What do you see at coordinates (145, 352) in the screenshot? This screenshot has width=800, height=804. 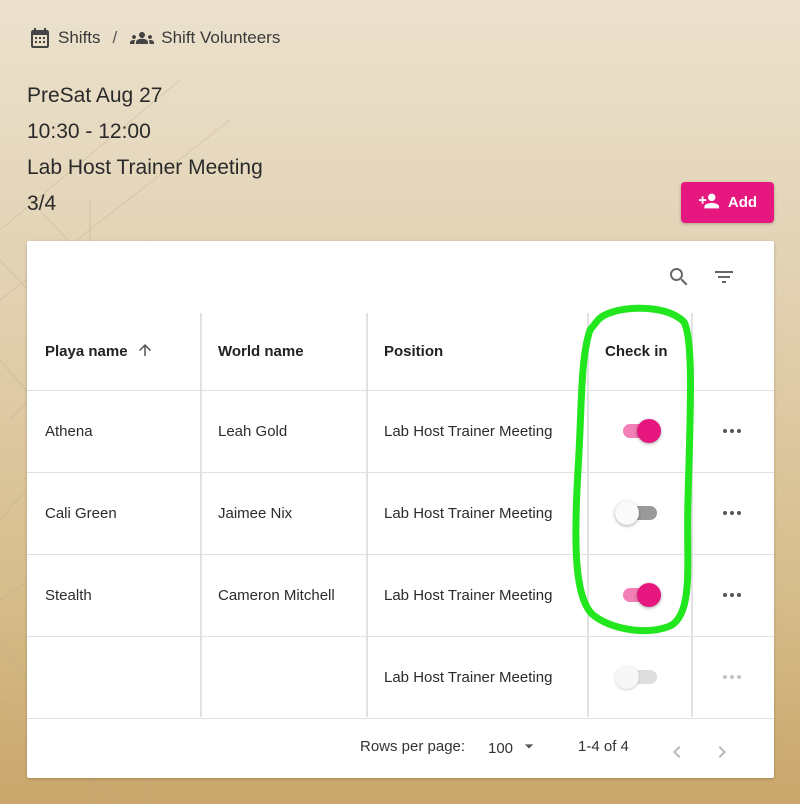 I see `sort-arrow-up-icon` at bounding box center [145, 352].